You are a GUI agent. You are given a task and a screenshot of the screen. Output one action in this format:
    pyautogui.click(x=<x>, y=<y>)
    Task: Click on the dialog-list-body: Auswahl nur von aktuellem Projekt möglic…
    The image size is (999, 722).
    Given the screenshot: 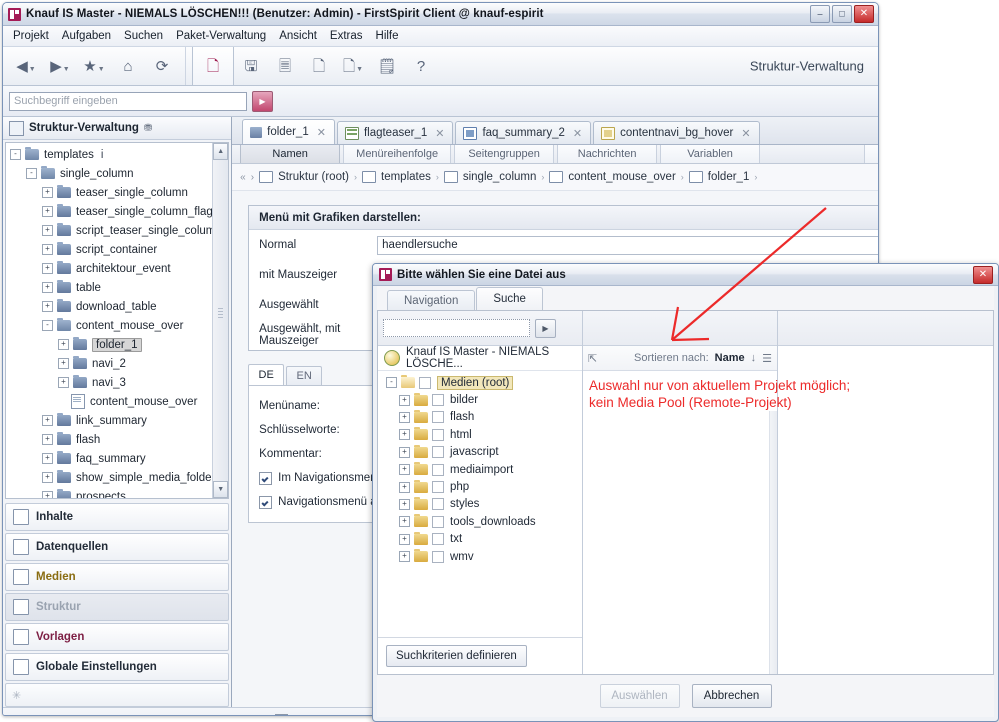 What is the action you would take?
    pyautogui.click(x=716, y=522)
    